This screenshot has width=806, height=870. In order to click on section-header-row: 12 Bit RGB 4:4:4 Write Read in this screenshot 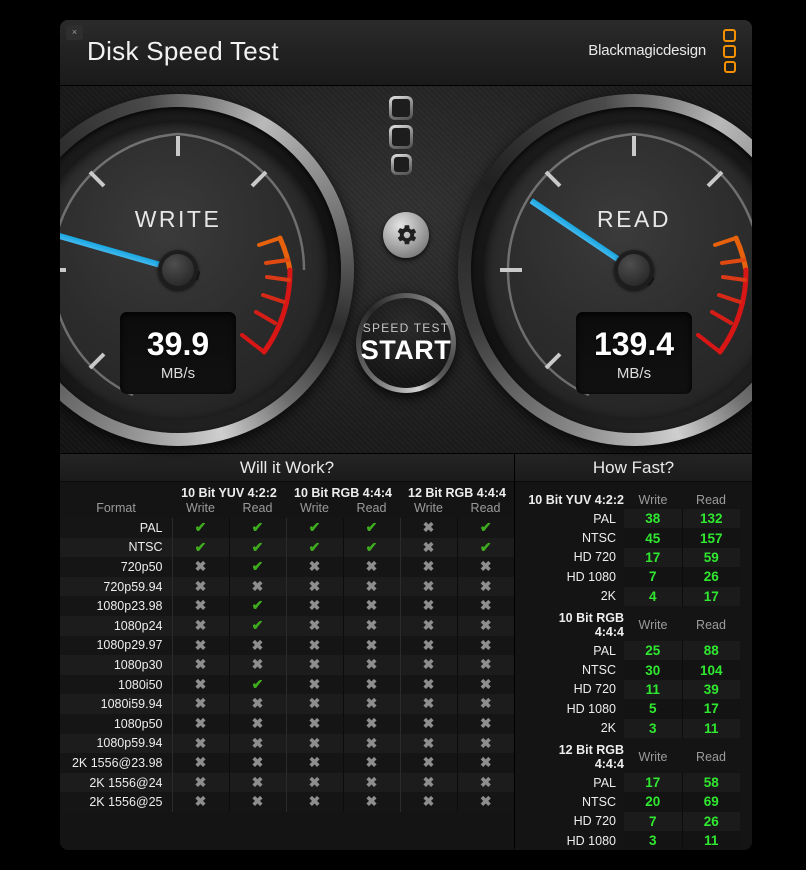, I will do `click(633, 755)`.